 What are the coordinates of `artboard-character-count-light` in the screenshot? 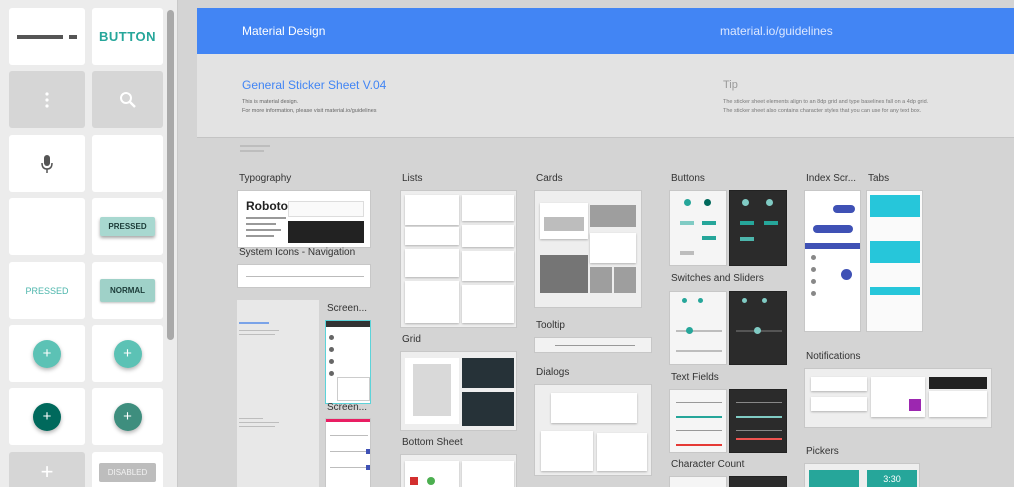 It's located at (698, 481).